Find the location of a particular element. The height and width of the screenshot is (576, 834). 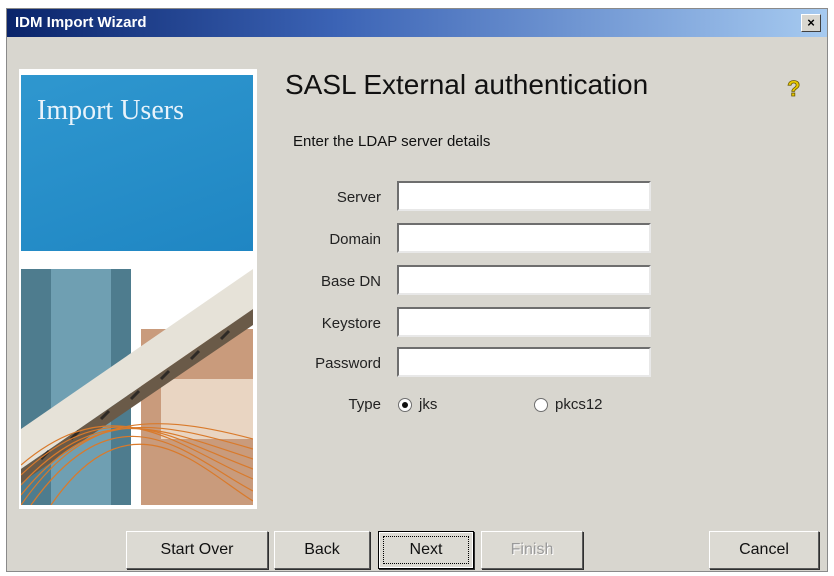

base-dn-label: Base DN is located at coordinates (350, 281).